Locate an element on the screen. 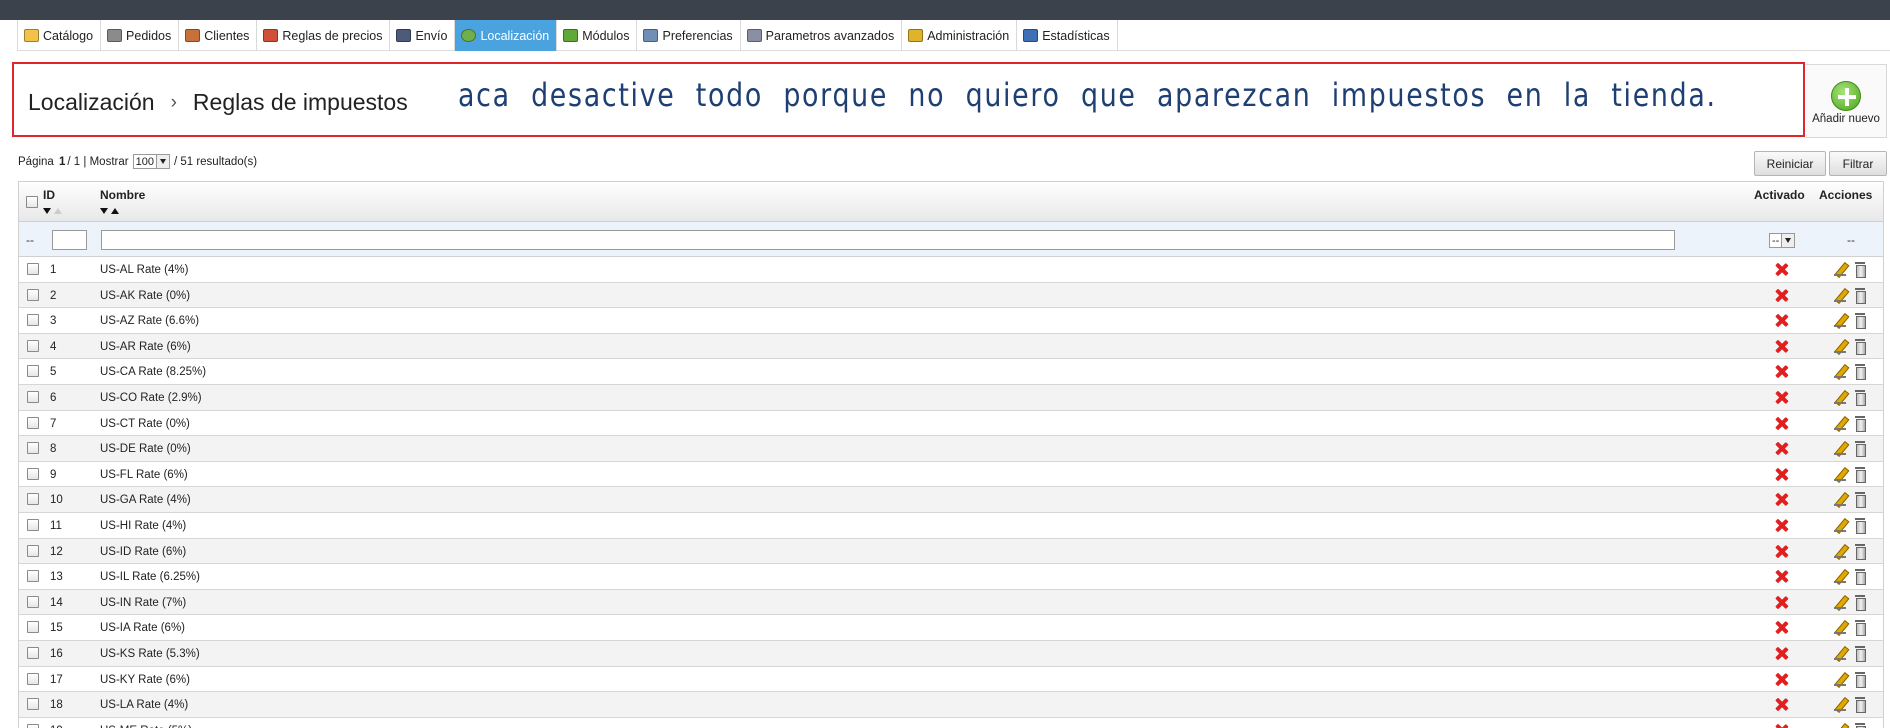 This screenshot has width=1890, height=728. sort-desc-icon is located at coordinates (47, 211).